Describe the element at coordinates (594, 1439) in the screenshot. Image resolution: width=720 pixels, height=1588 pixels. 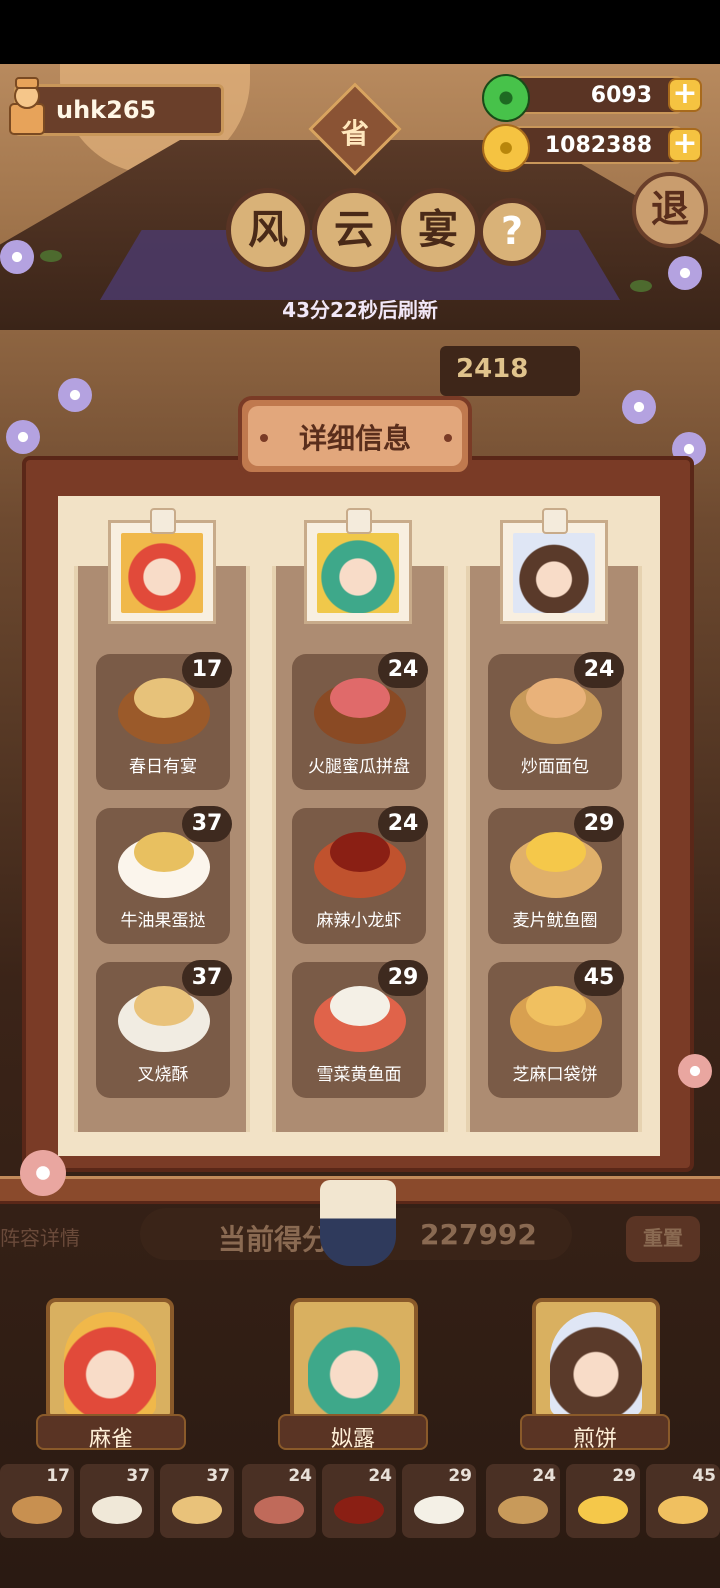
I see `character-name: 煎饼` at that location.